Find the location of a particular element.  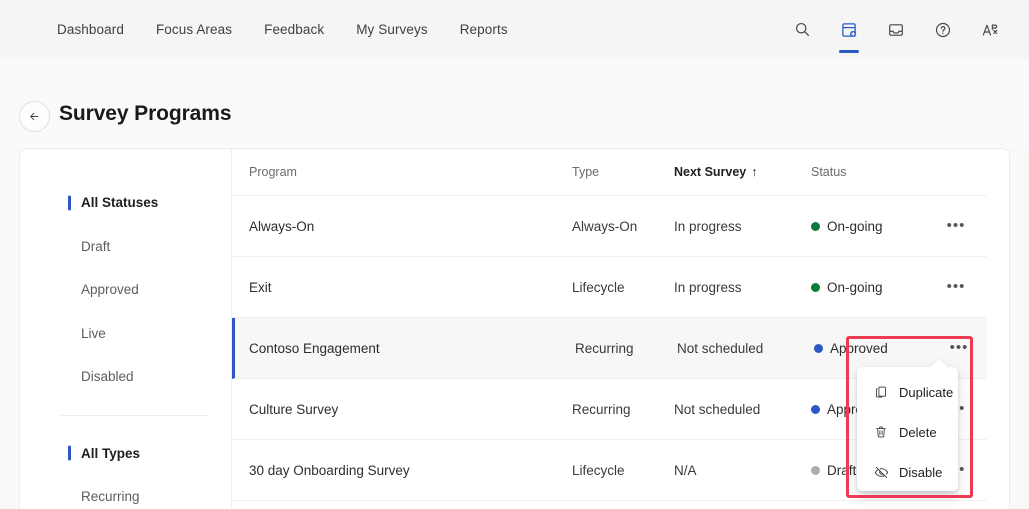

nav-feedback: Feedback is located at coordinates (294, 29).